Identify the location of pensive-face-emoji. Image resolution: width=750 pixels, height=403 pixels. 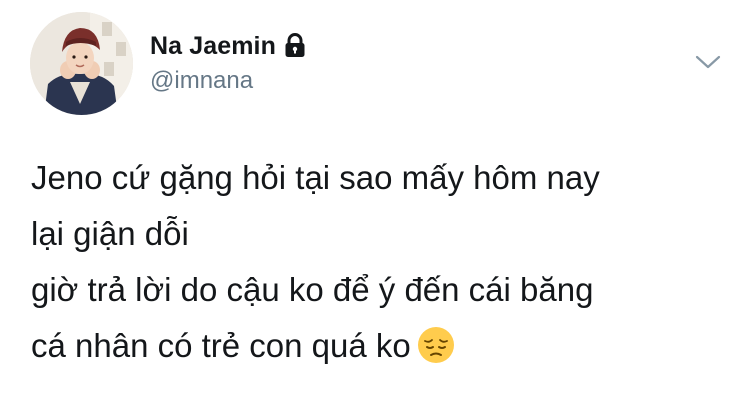
(436, 344).